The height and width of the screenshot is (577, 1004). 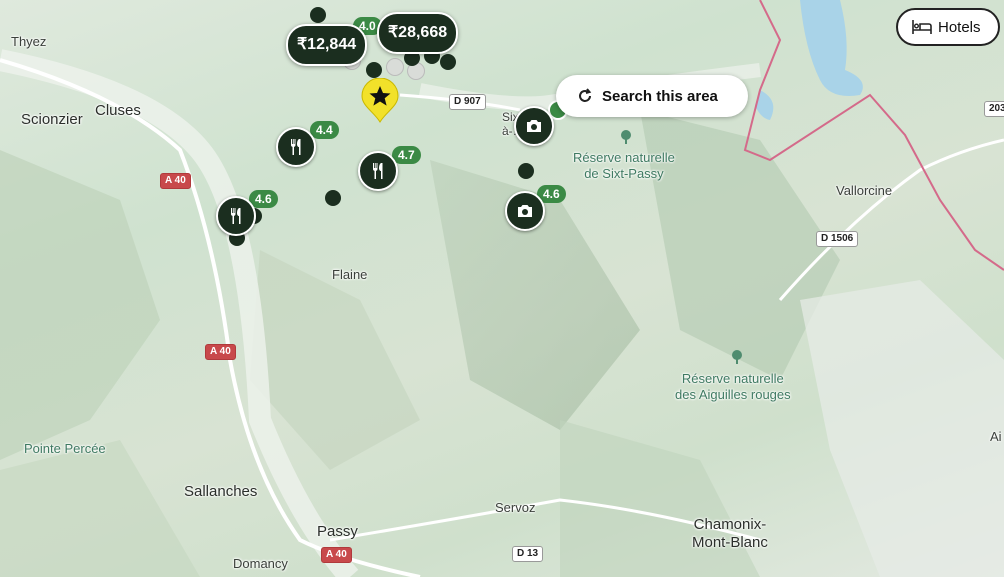 What do you see at coordinates (624, 165) in the screenshot?
I see `park-label-sixt-passy: Réserve naturelle de Sixt-Passy` at bounding box center [624, 165].